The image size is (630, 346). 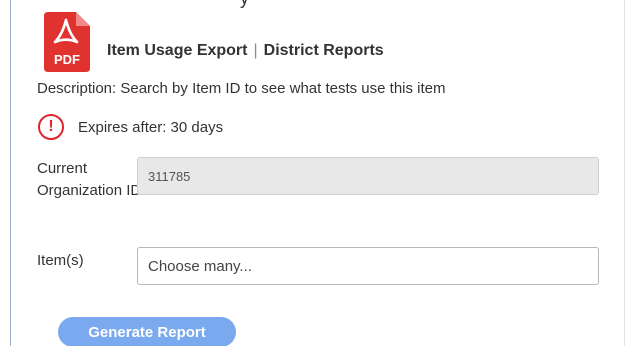 What do you see at coordinates (177, 50) in the screenshot?
I see `report-name: Item Usage Export` at bounding box center [177, 50].